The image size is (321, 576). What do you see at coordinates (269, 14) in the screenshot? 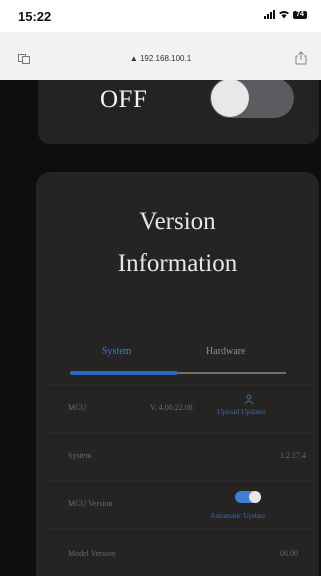
I see `signal-icon` at bounding box center [269, 14].